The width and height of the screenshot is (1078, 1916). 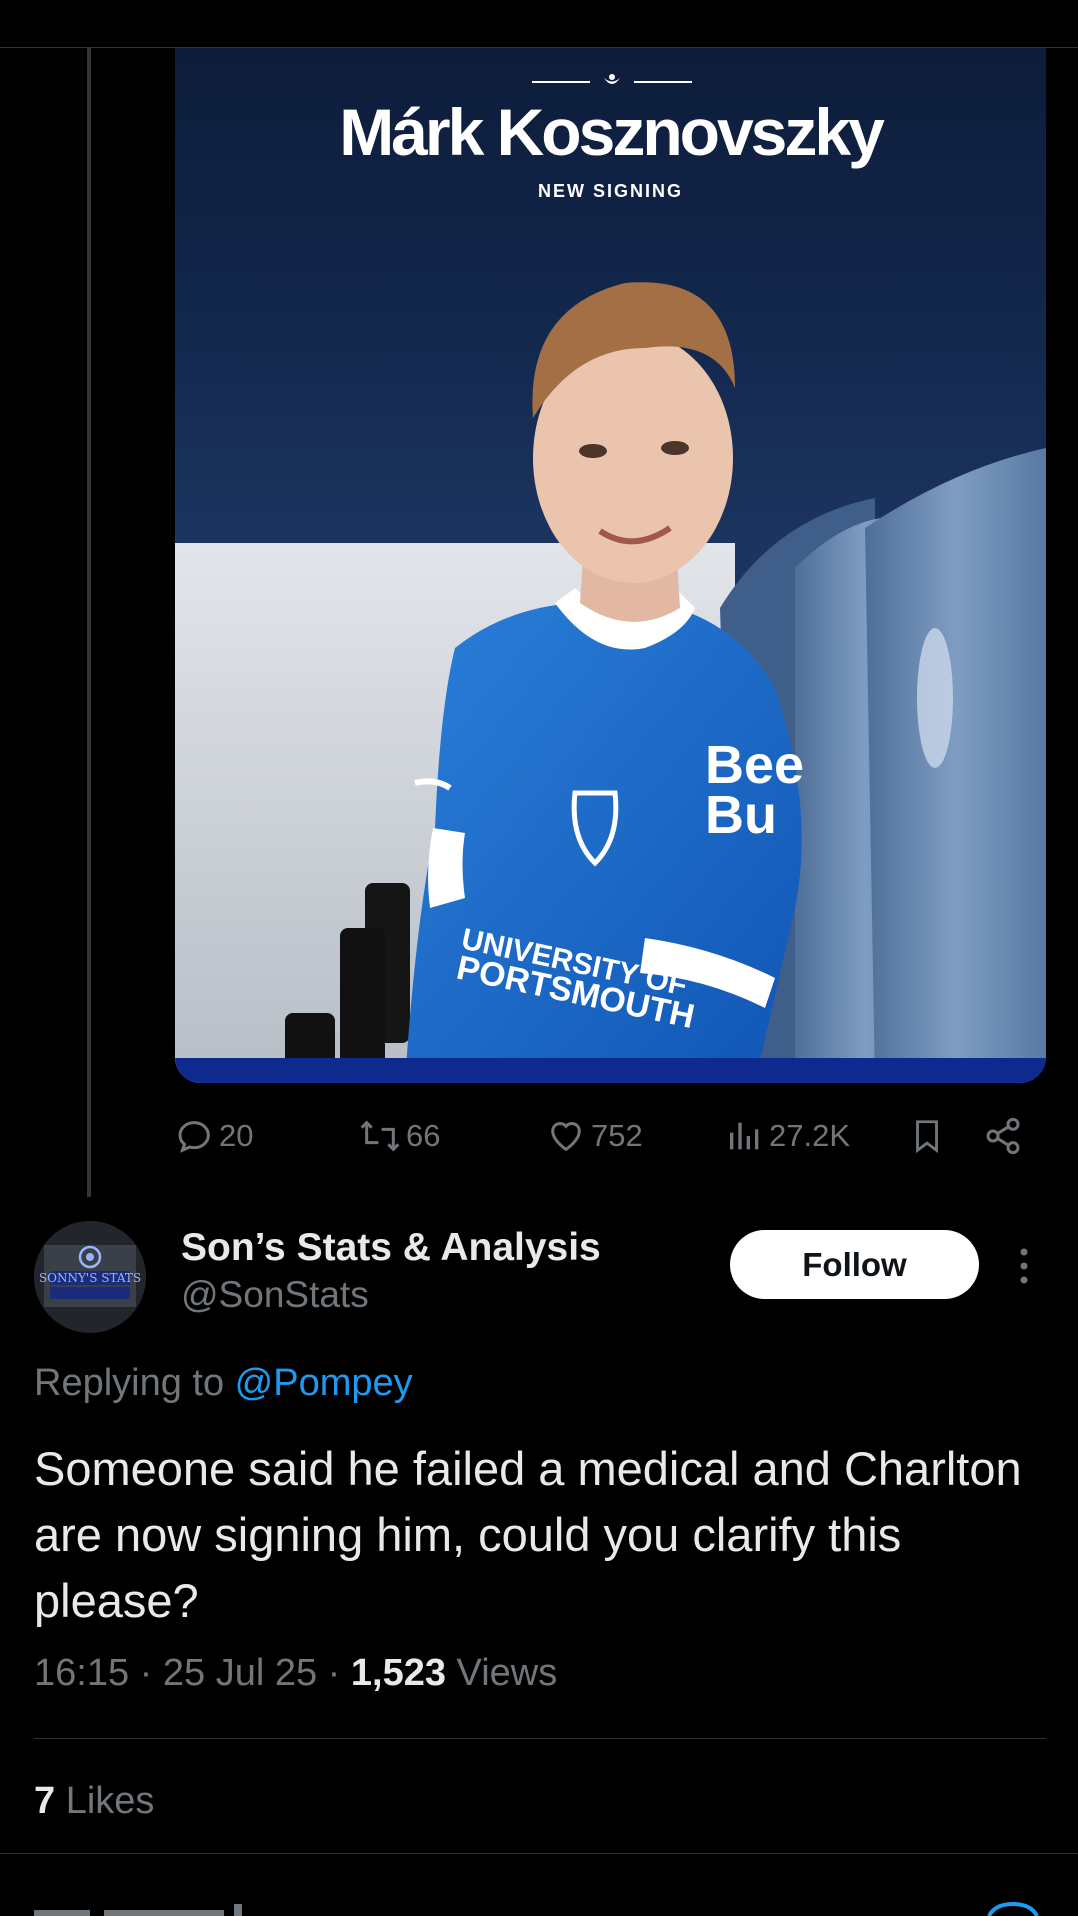 I want to click on views-icon, so click(x=744, y=1136).